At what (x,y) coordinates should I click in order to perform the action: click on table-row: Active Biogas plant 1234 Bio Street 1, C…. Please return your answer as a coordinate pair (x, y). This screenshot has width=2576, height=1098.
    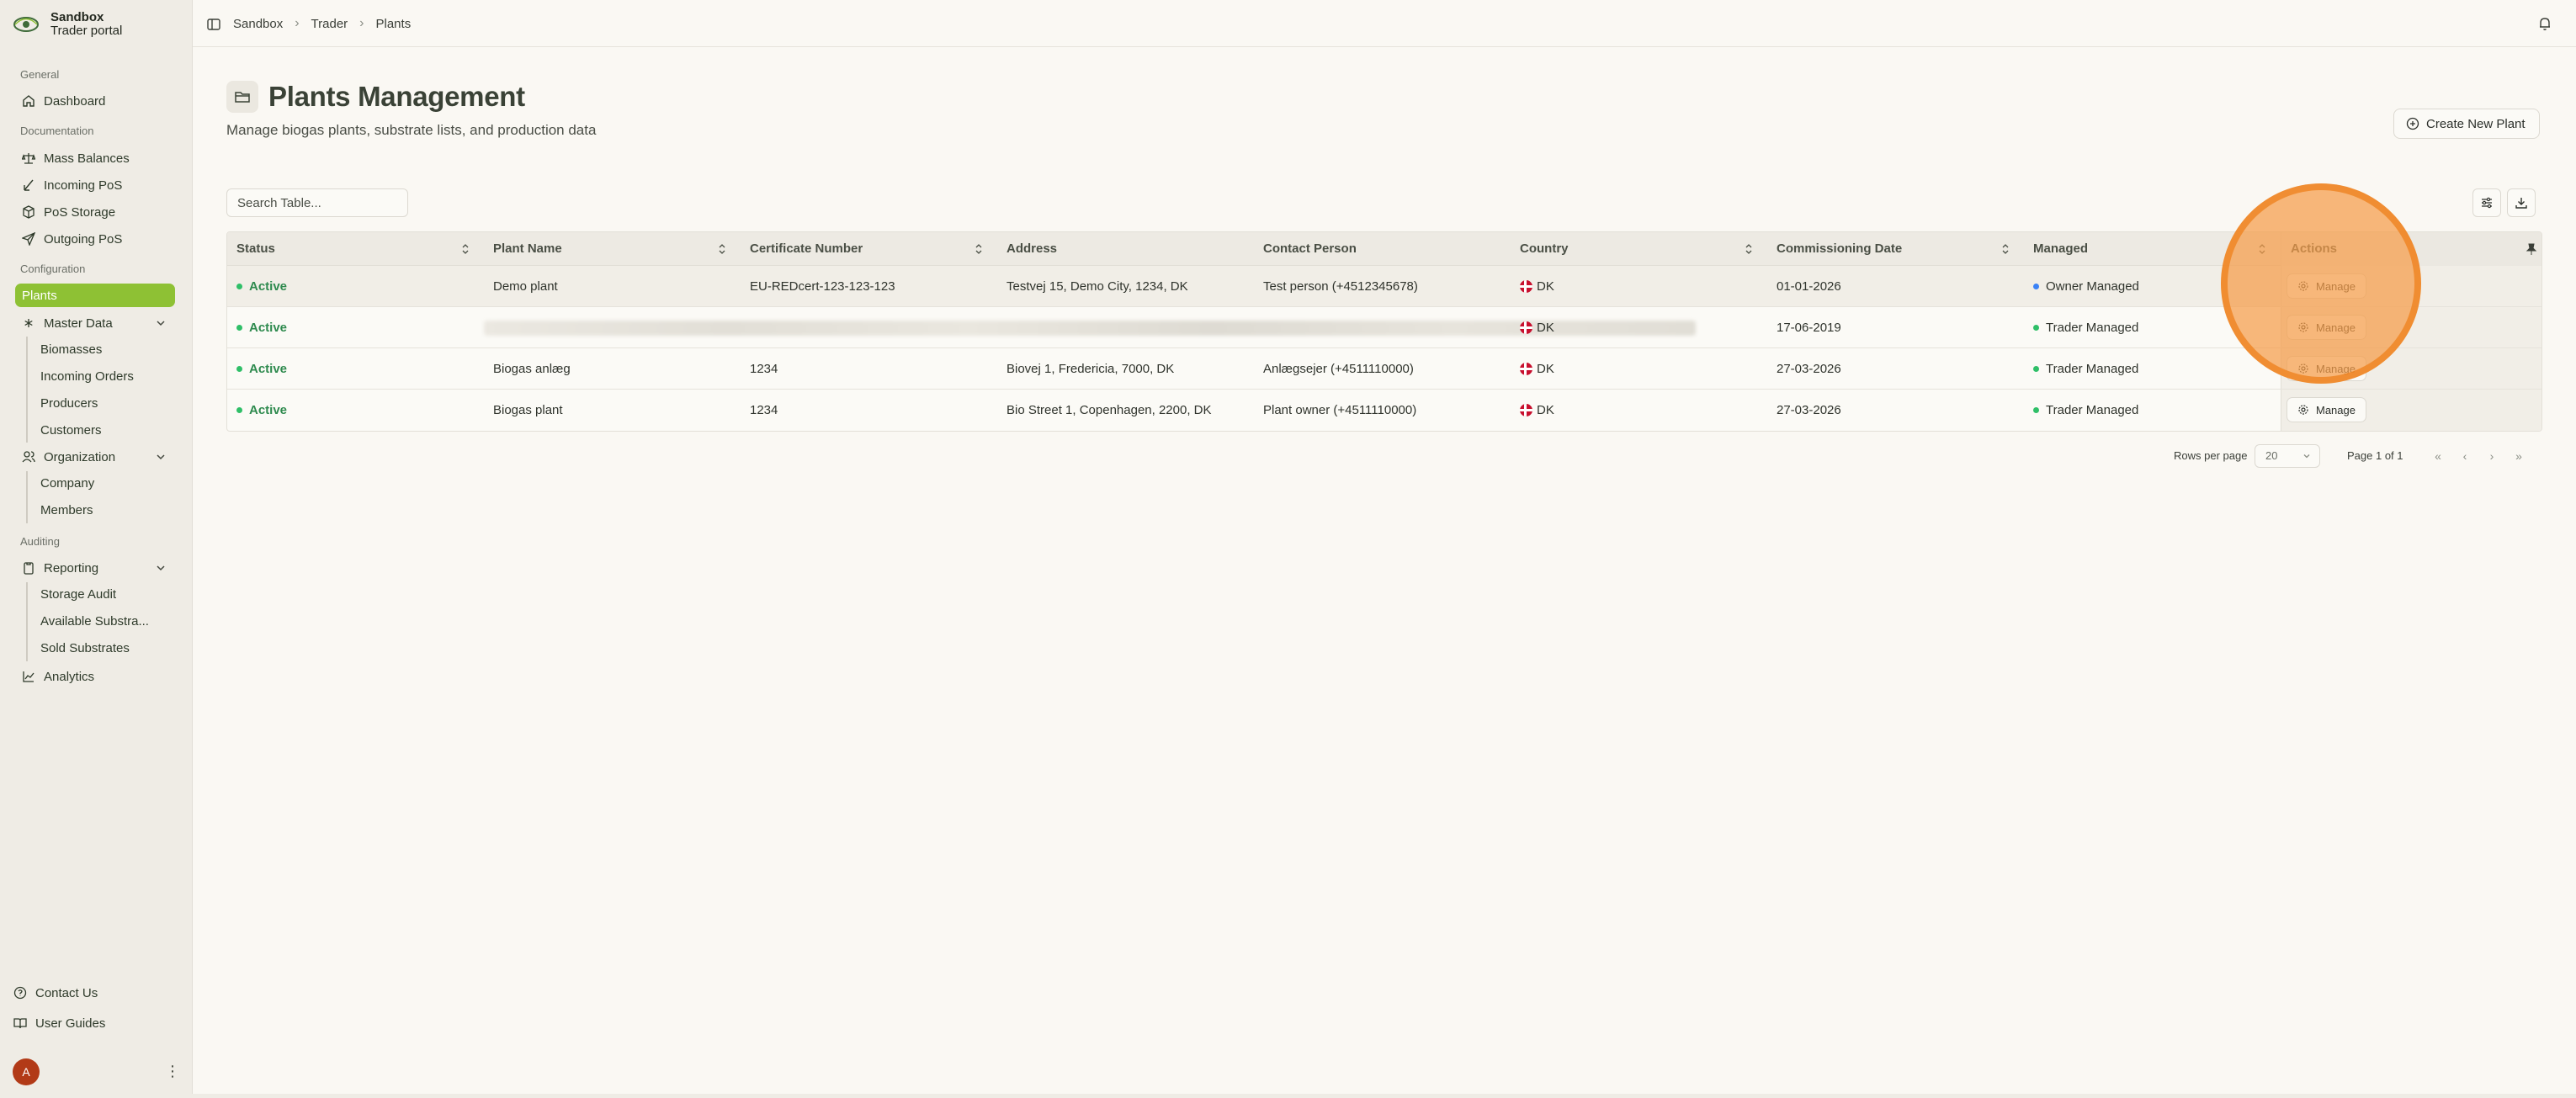
    Looking at the image, I should click on (1384, 411).